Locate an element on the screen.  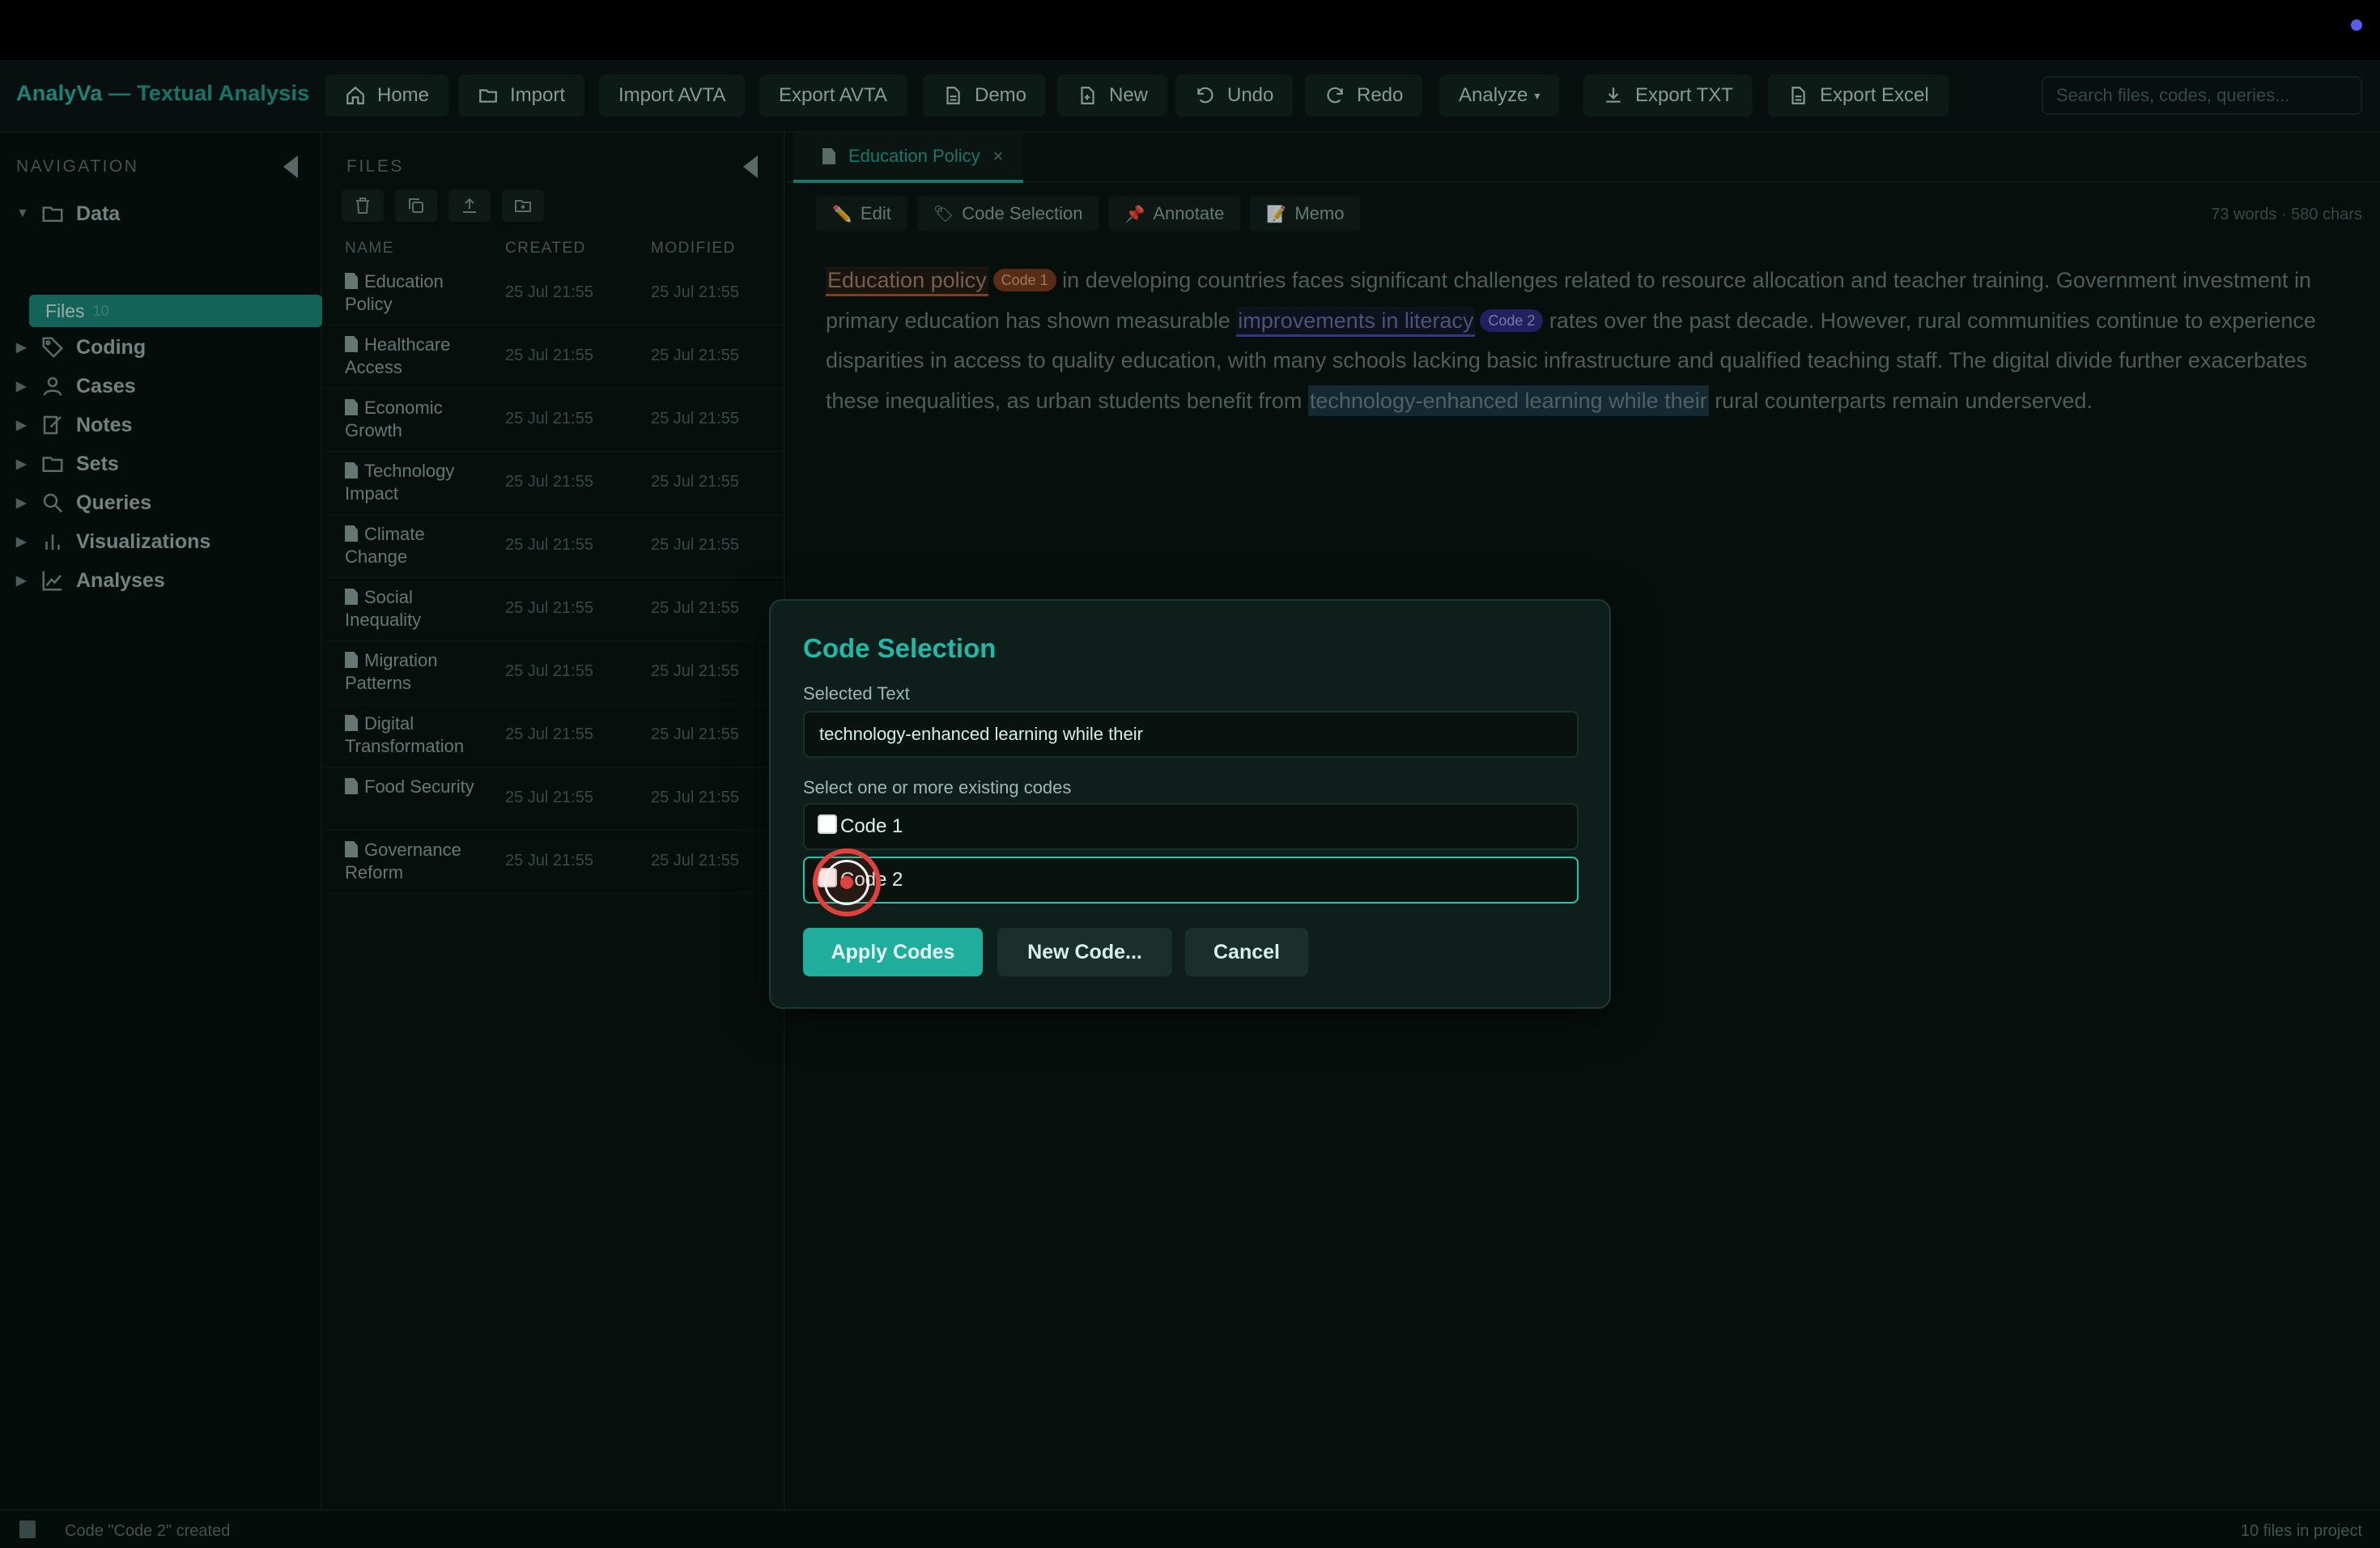
selected-text-label: Selected Text is located at coordinates (856, 693).